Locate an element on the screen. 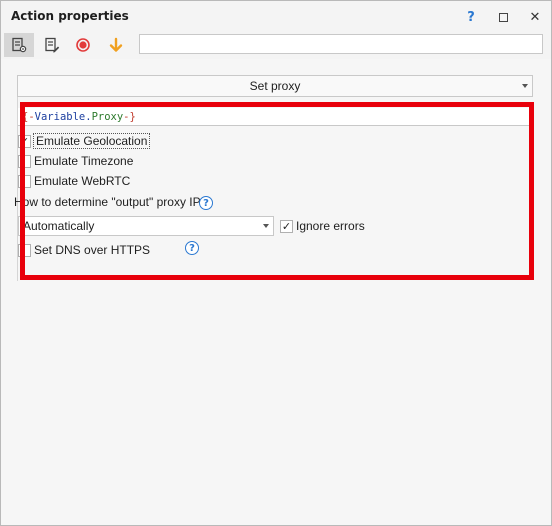  output-ip-mode-select: Automatically is located at coordinates (146, 226).